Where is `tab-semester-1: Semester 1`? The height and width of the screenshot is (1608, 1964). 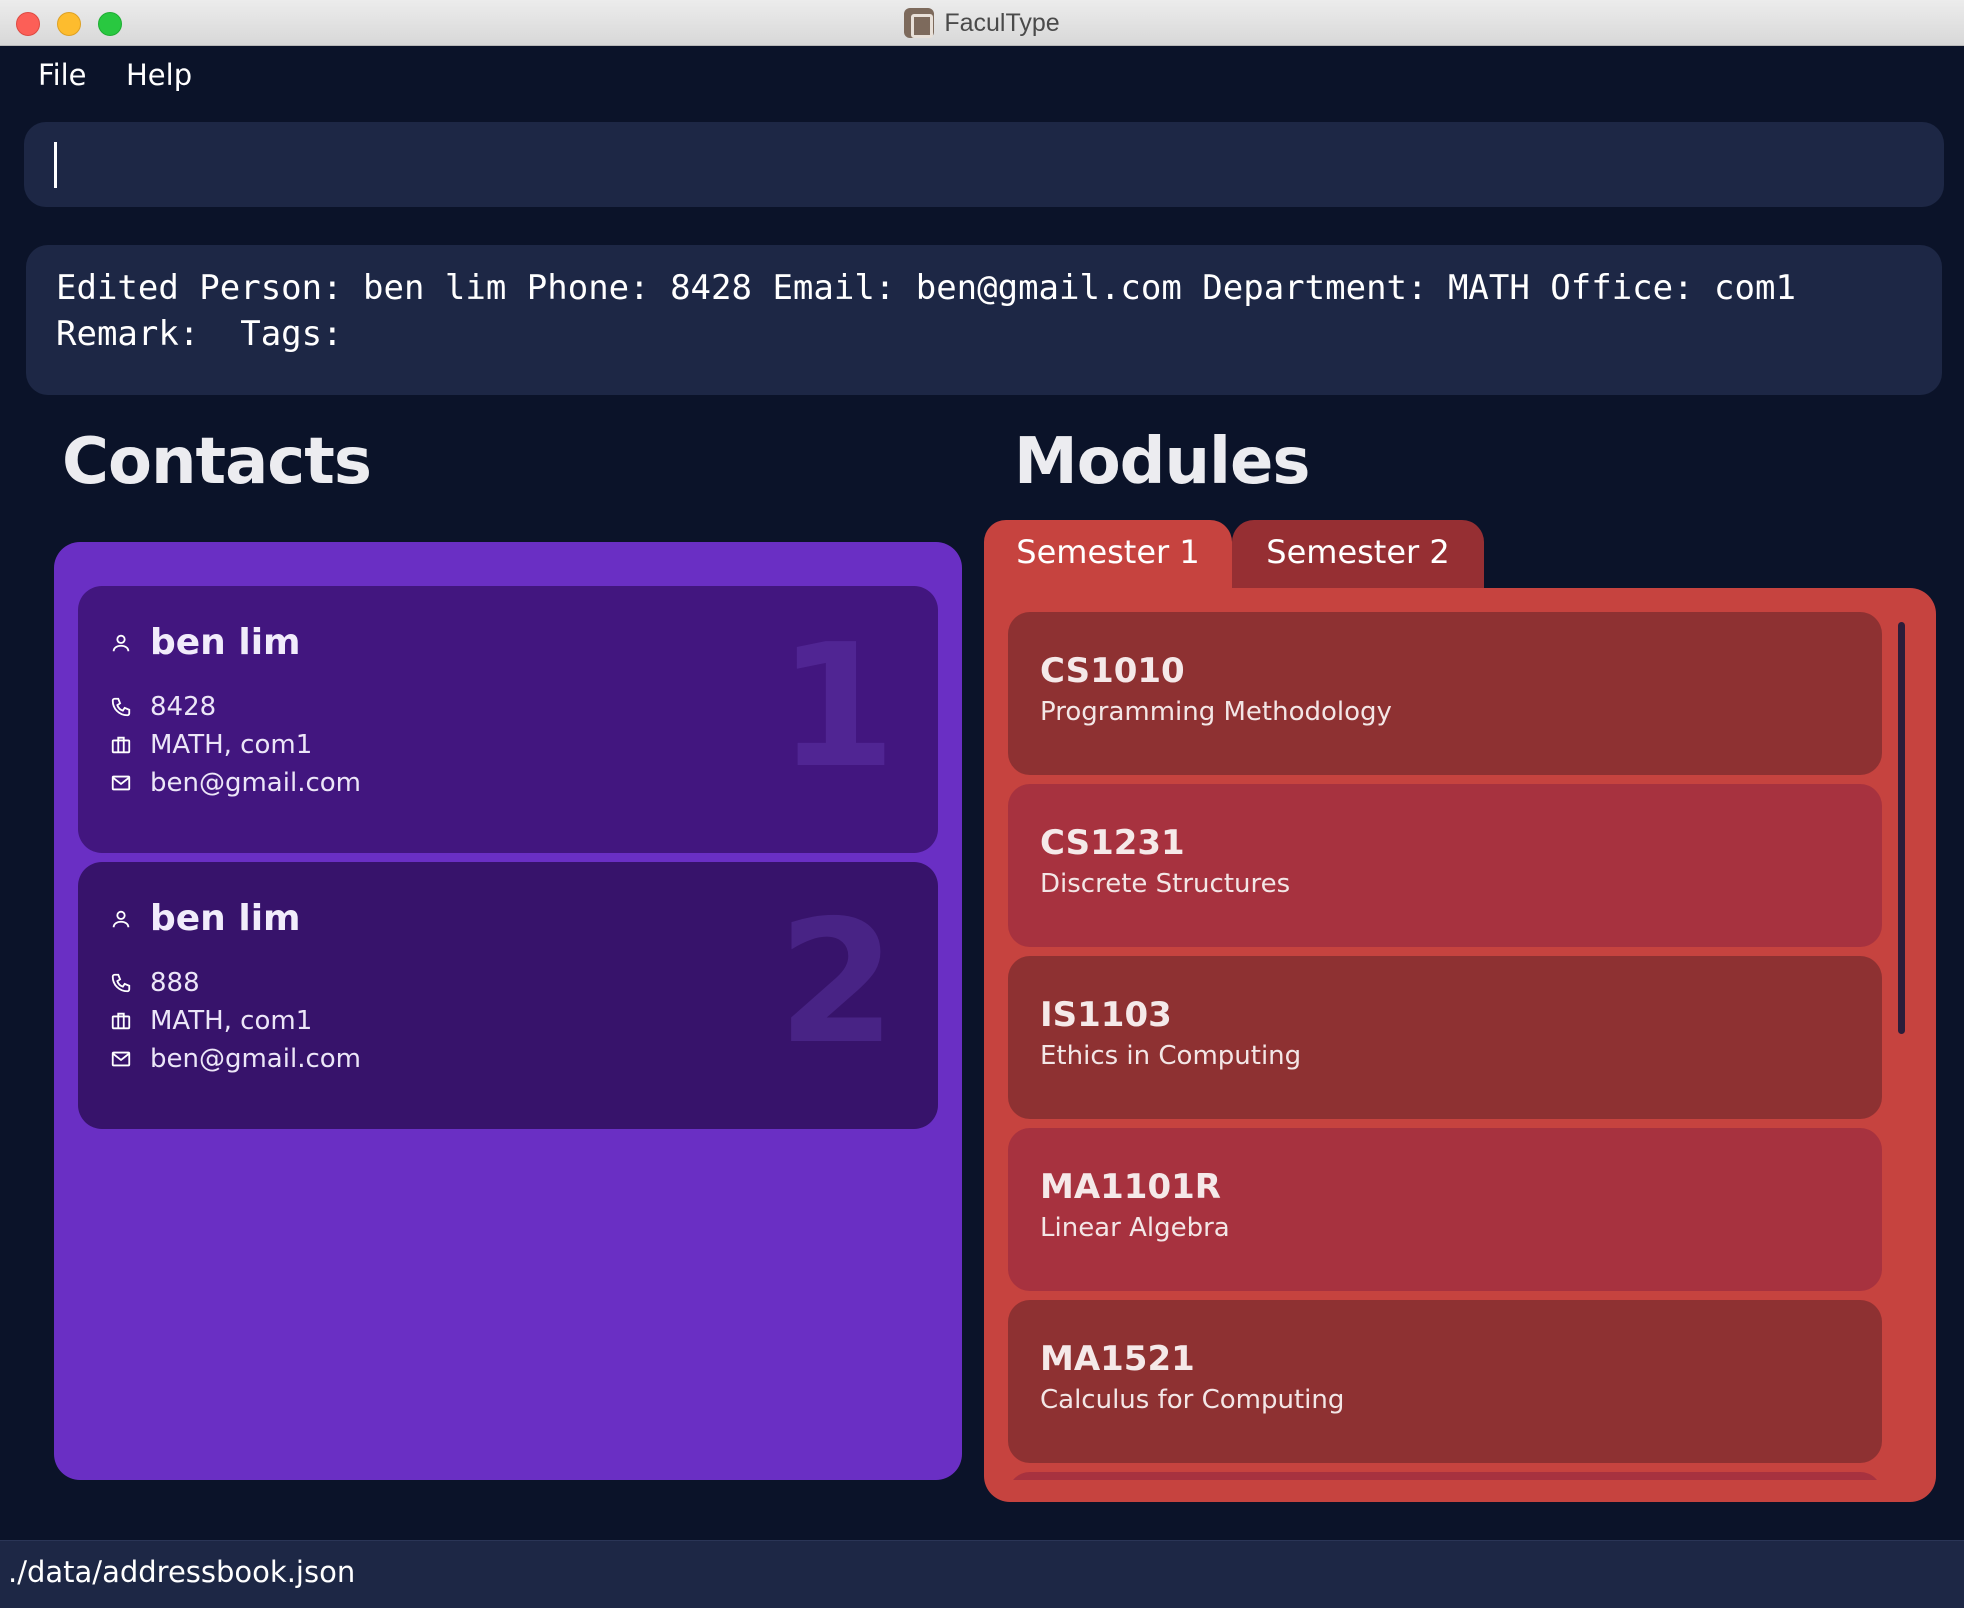 tab-semester-1: Semester 1 is located at coordinates (1108, 555).